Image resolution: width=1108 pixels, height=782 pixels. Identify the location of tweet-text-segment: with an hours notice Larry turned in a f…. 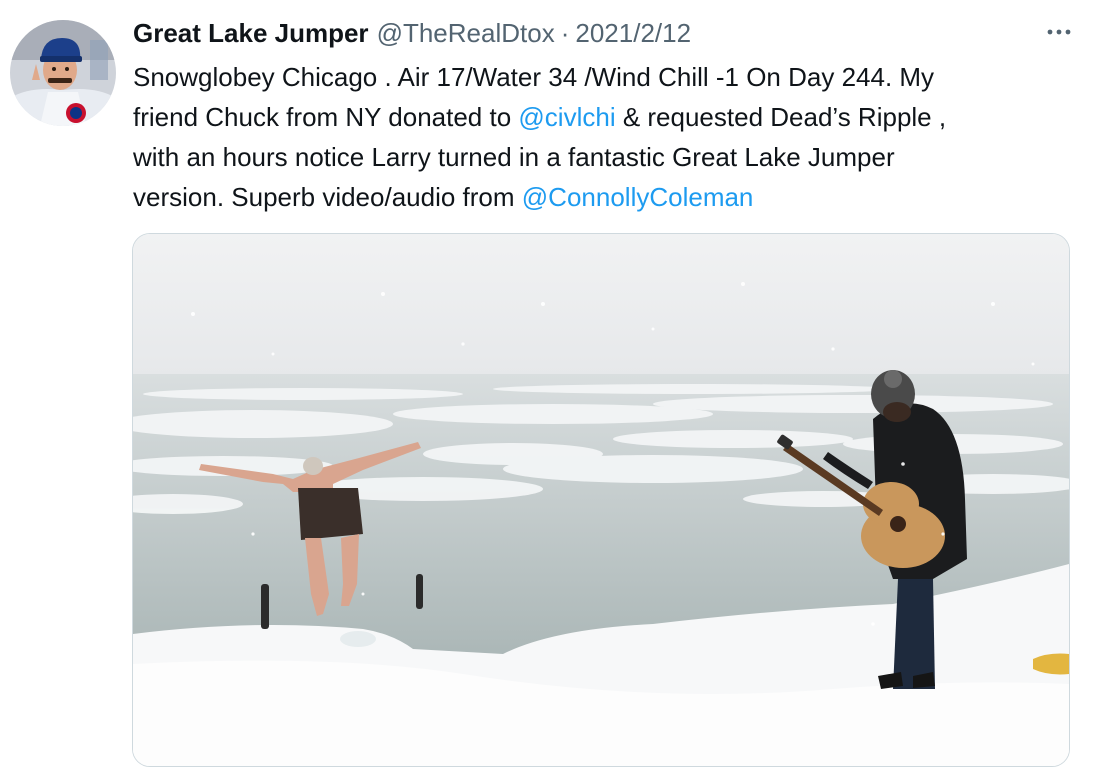
(514, 157).